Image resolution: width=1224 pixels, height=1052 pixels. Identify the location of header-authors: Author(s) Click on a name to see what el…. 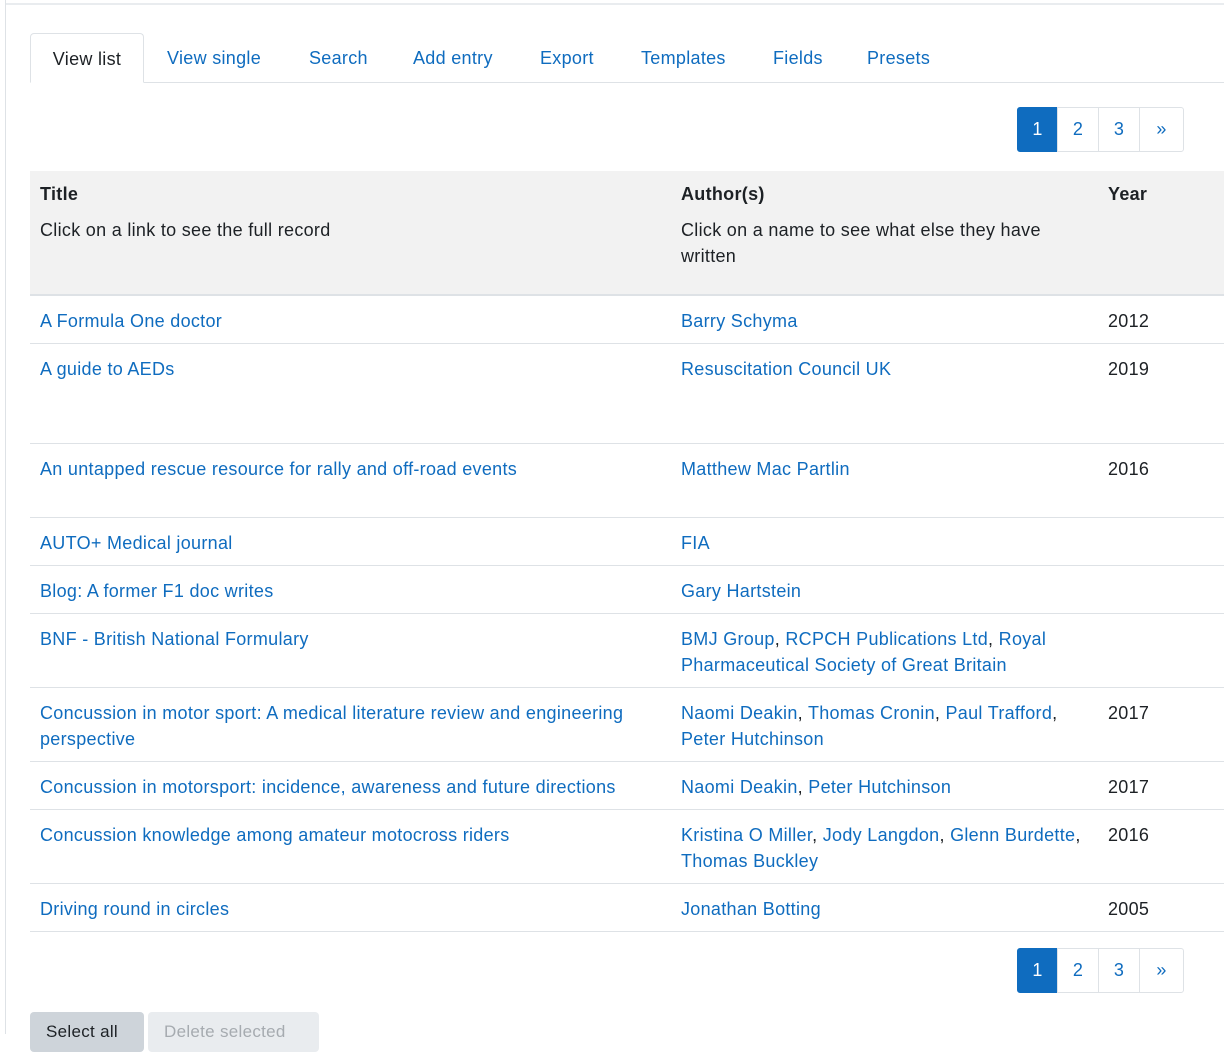
(884, 233).